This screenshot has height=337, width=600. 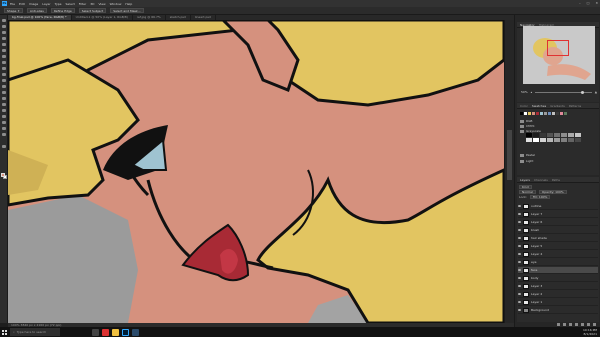 I want to click on option-select-subject: Select Subject, so click(x=92, y=10).